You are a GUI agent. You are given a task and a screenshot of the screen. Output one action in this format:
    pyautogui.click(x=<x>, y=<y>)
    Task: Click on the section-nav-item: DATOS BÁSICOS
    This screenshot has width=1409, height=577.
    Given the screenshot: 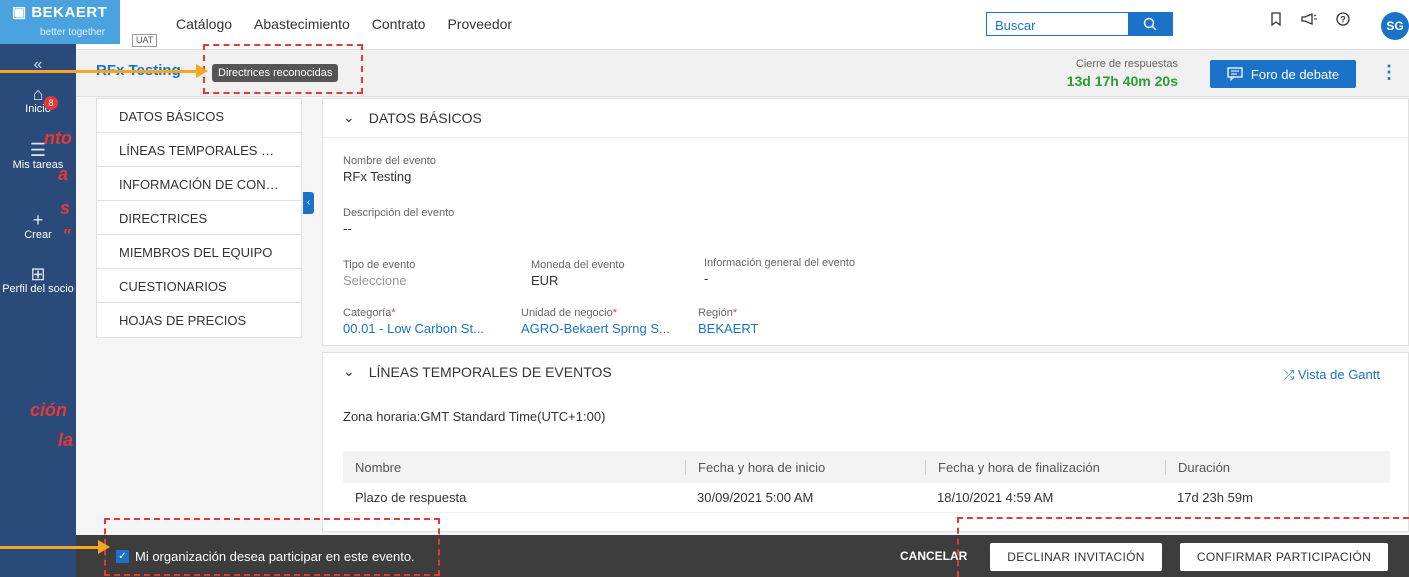 What is the action you would take?
    pyautogui.click(x=199, y=116)
    